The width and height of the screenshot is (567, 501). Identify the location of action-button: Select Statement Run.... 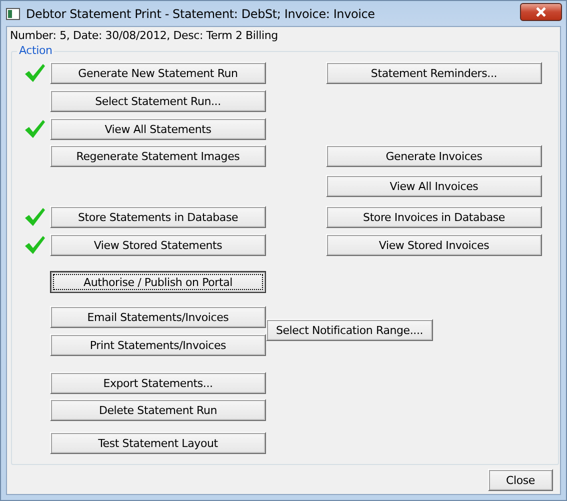
(158, 101).